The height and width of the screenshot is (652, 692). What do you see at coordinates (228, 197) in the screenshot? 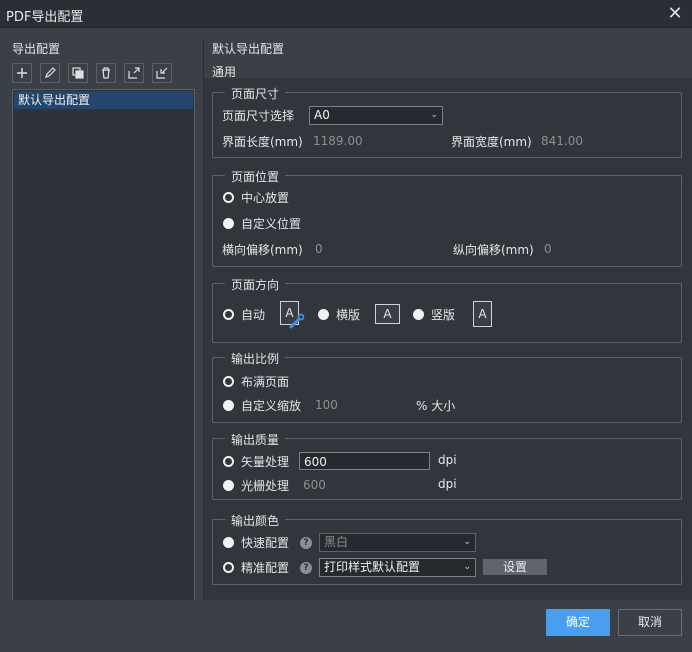
I see `center-radio` at bounding box center [228, 197].